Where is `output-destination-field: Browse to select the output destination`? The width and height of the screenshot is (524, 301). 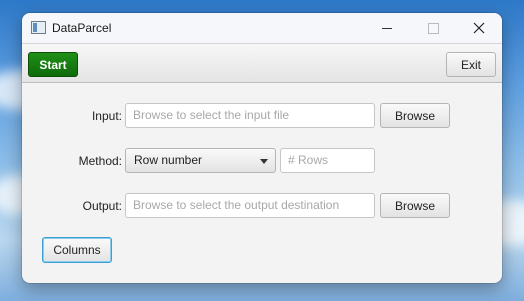
output-destination-field: Browse to select the output destination is located at coordinates (250, 205).